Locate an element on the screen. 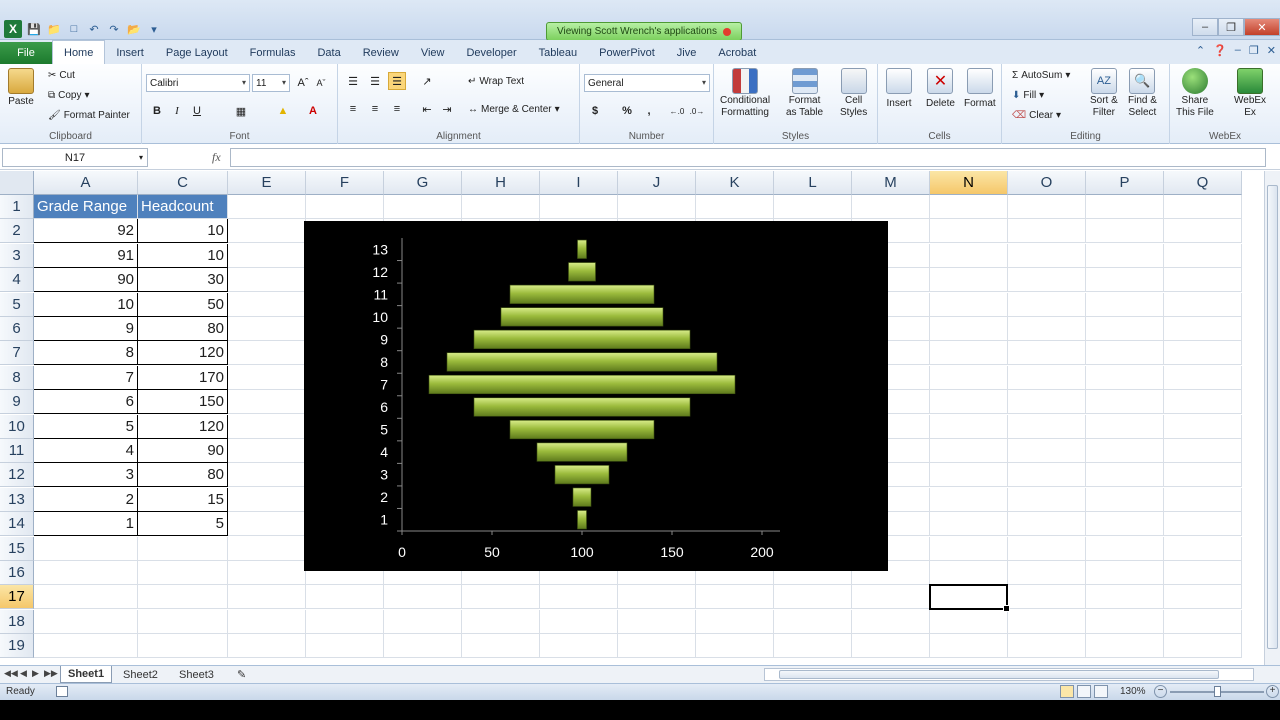 Image resolution: width=1280 pixels, height=720 pixels. vertical-scrollbar is located at coordinates (1272, 418).